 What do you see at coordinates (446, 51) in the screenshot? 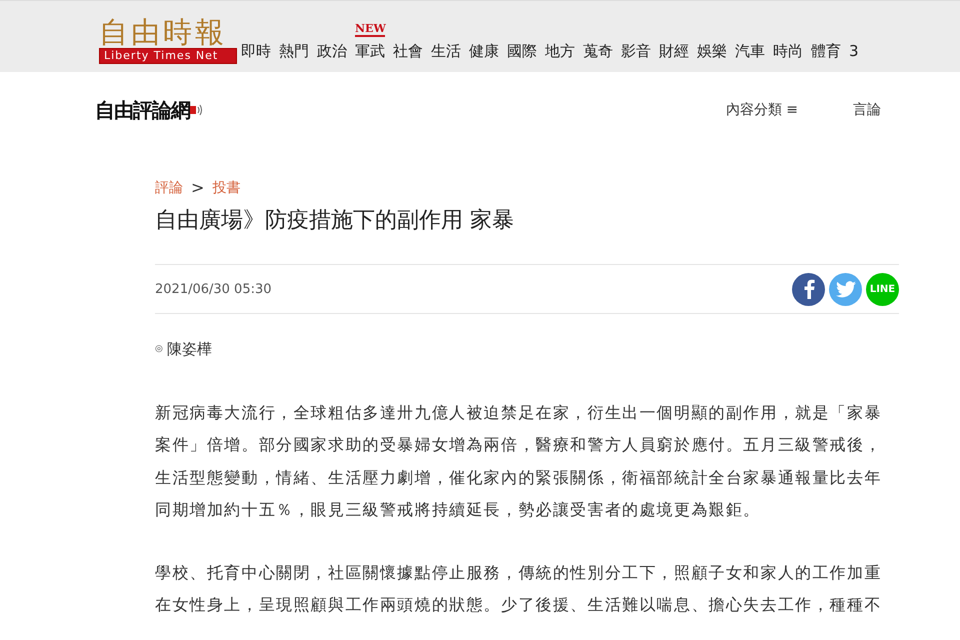
I see `nav-link: 生活` at bounding box center [446, 51].